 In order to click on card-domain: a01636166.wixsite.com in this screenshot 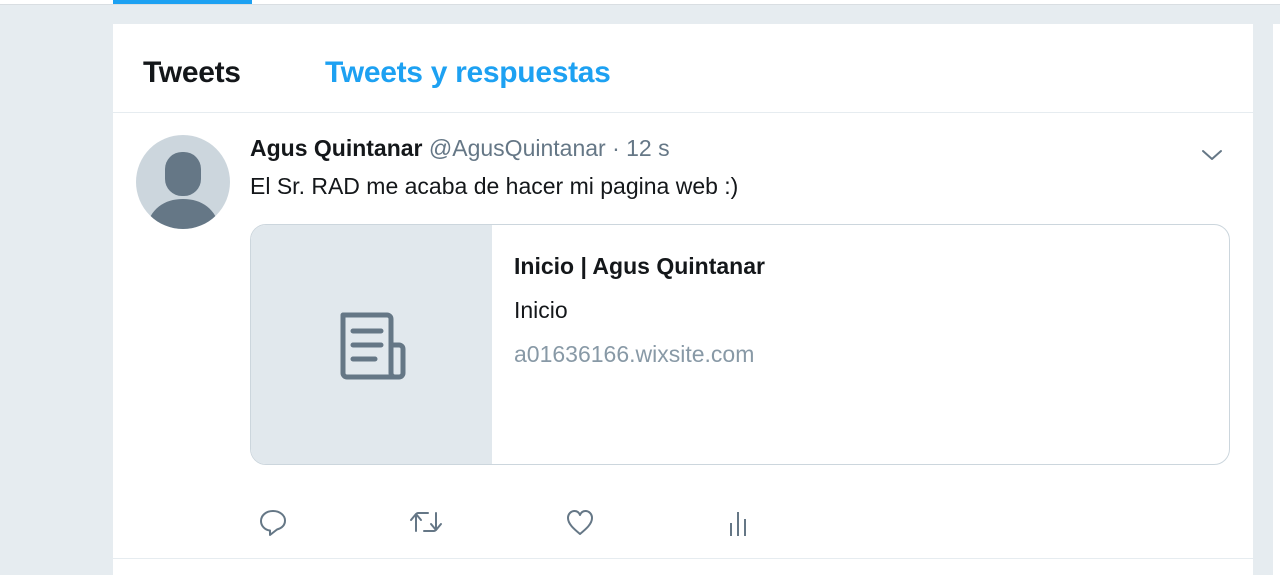, I will do `click(634, 354)`.